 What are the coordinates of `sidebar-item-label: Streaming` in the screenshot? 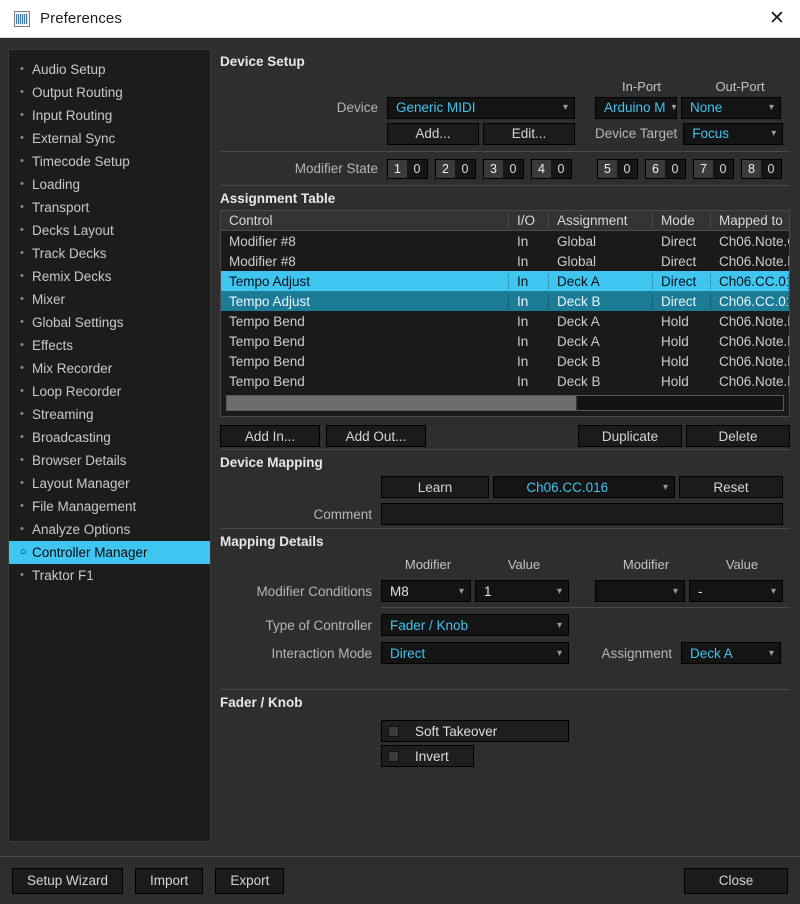 It's located at (63, 414).